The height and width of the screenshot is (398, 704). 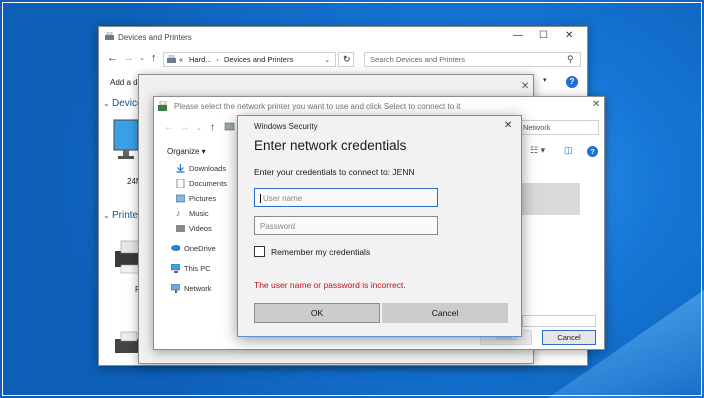 What do you see at coordinates (330, 145) in the screenshot?
I see `dialog-heading: Enter network credentials` at bounding box center [330, 145].